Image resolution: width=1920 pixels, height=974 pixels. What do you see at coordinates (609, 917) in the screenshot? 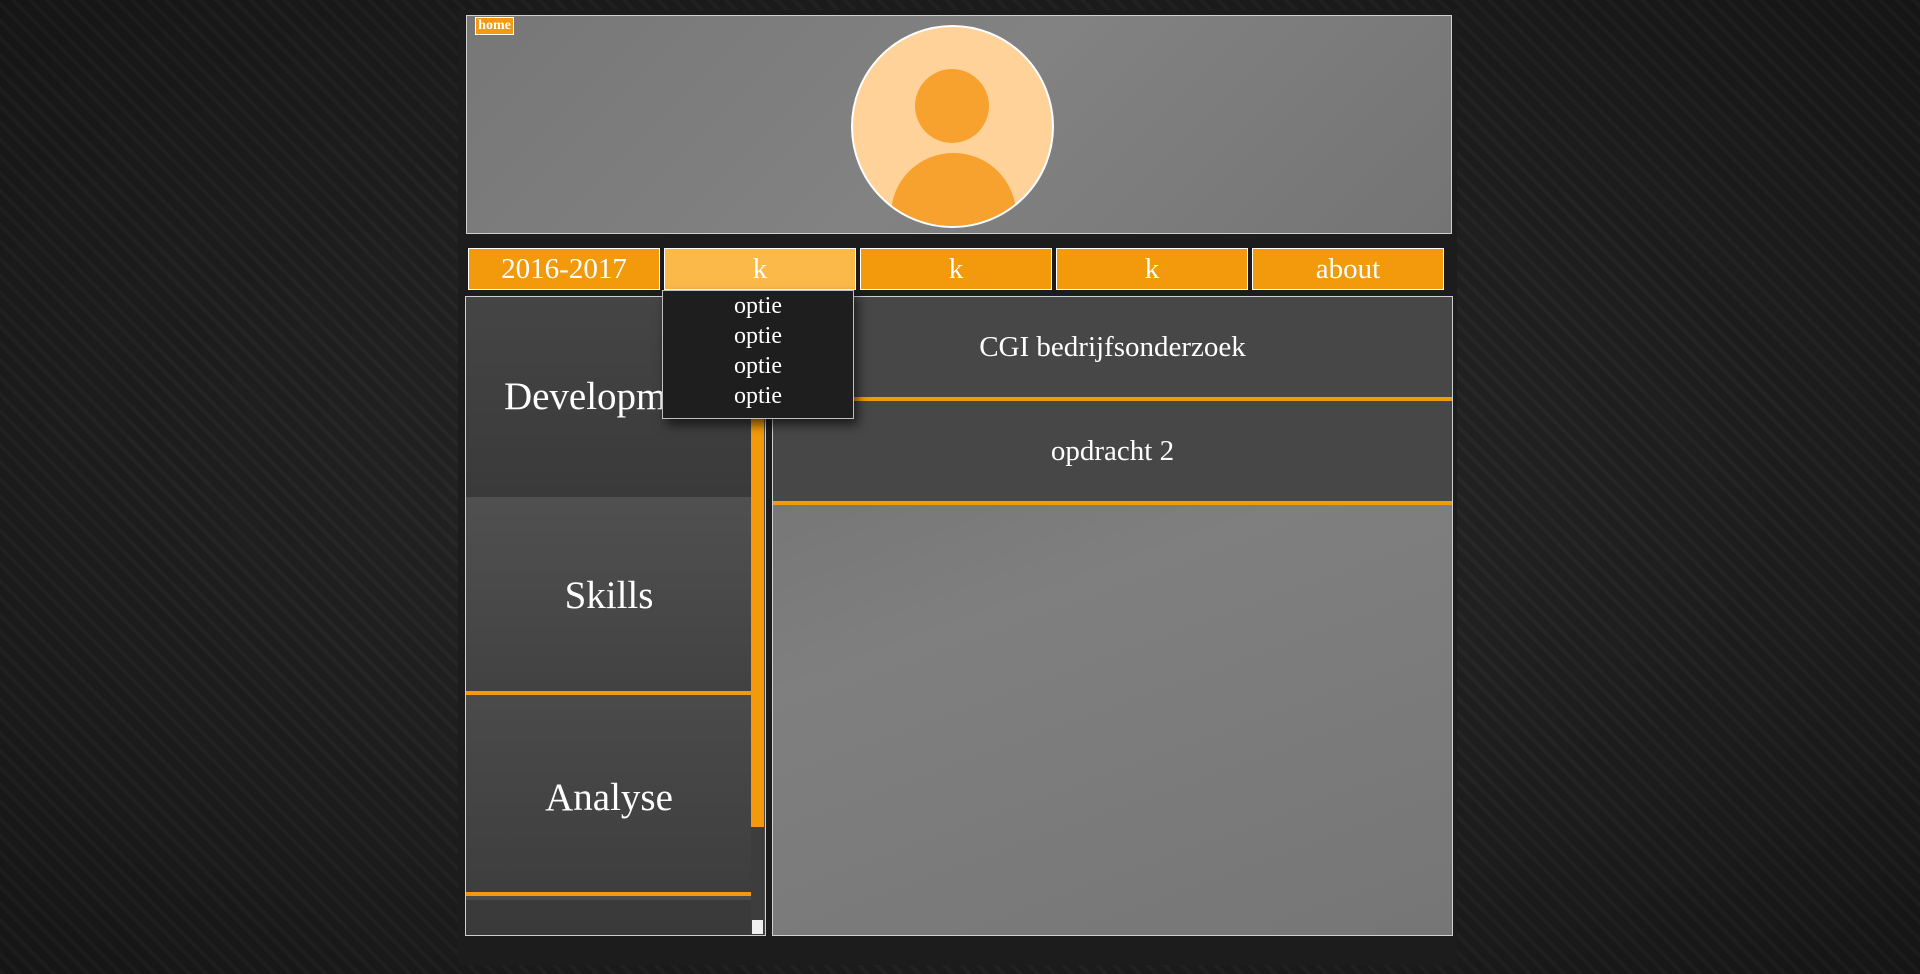
I see `sidebar-item-partial` at bounding box center [609, 917].